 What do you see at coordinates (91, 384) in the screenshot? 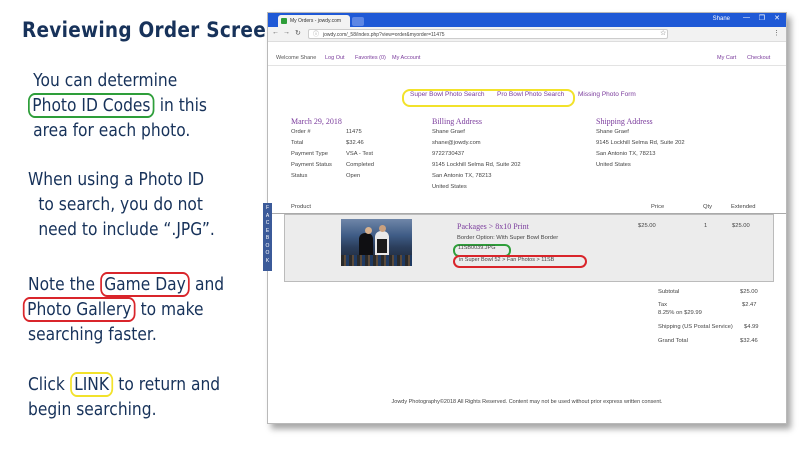
I see `link-highlight: LINK` at bounding box center [91, 384].